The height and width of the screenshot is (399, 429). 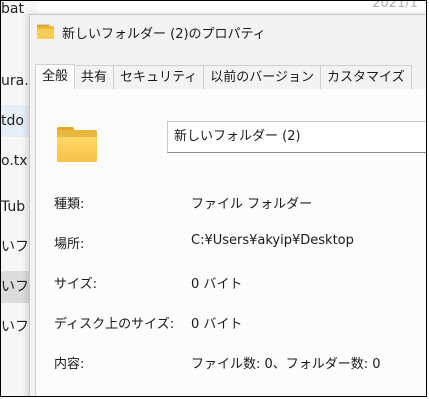 I want to click on property-label: サイズ:, so click(x=75, y=284).